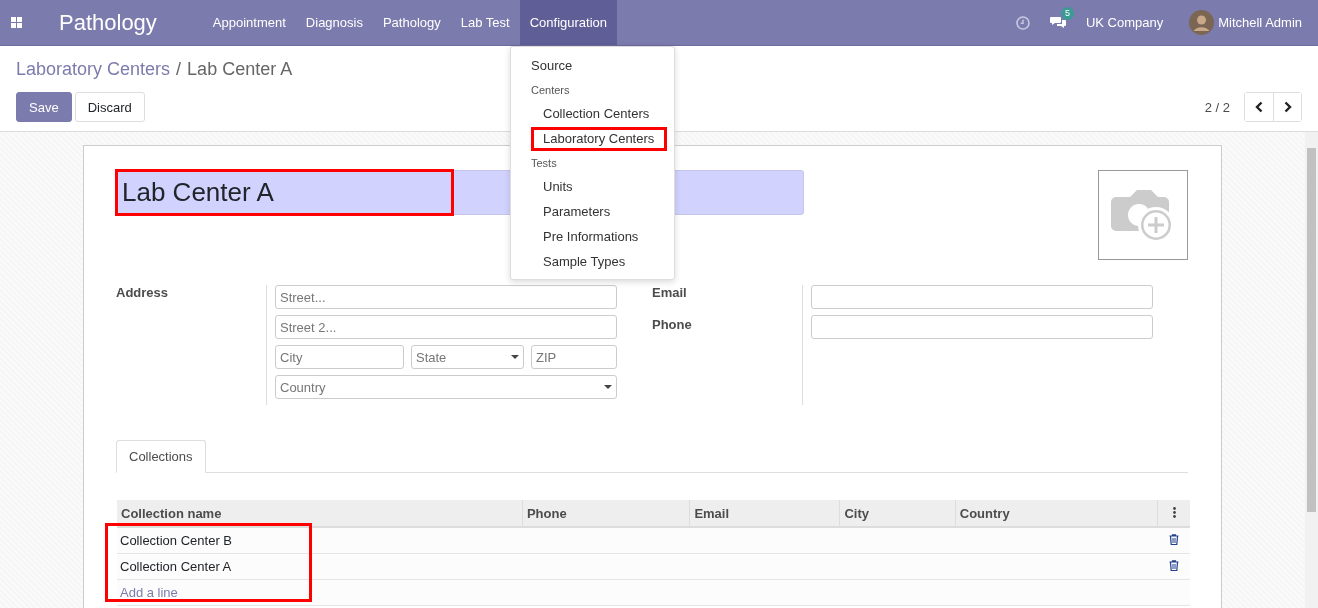 This screenshot has width=1318, height=608. Describe the element at coordinates (982, 327) in the screenshot. I see `phone-field` at that location.